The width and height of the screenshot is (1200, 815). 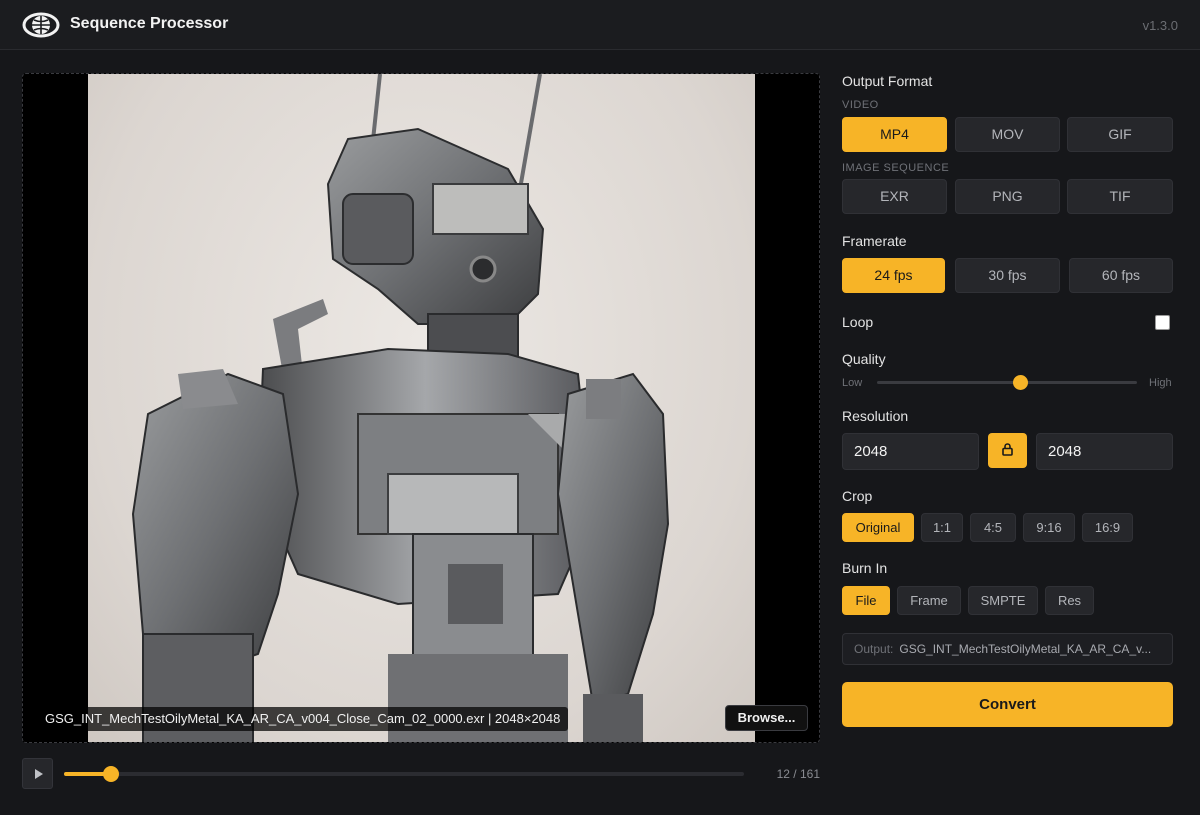 What do you see at coordinates (1007, 275) in the screenshot?
I see `framerate-30-button: 30 fps` at bounding box center [1007, 275].